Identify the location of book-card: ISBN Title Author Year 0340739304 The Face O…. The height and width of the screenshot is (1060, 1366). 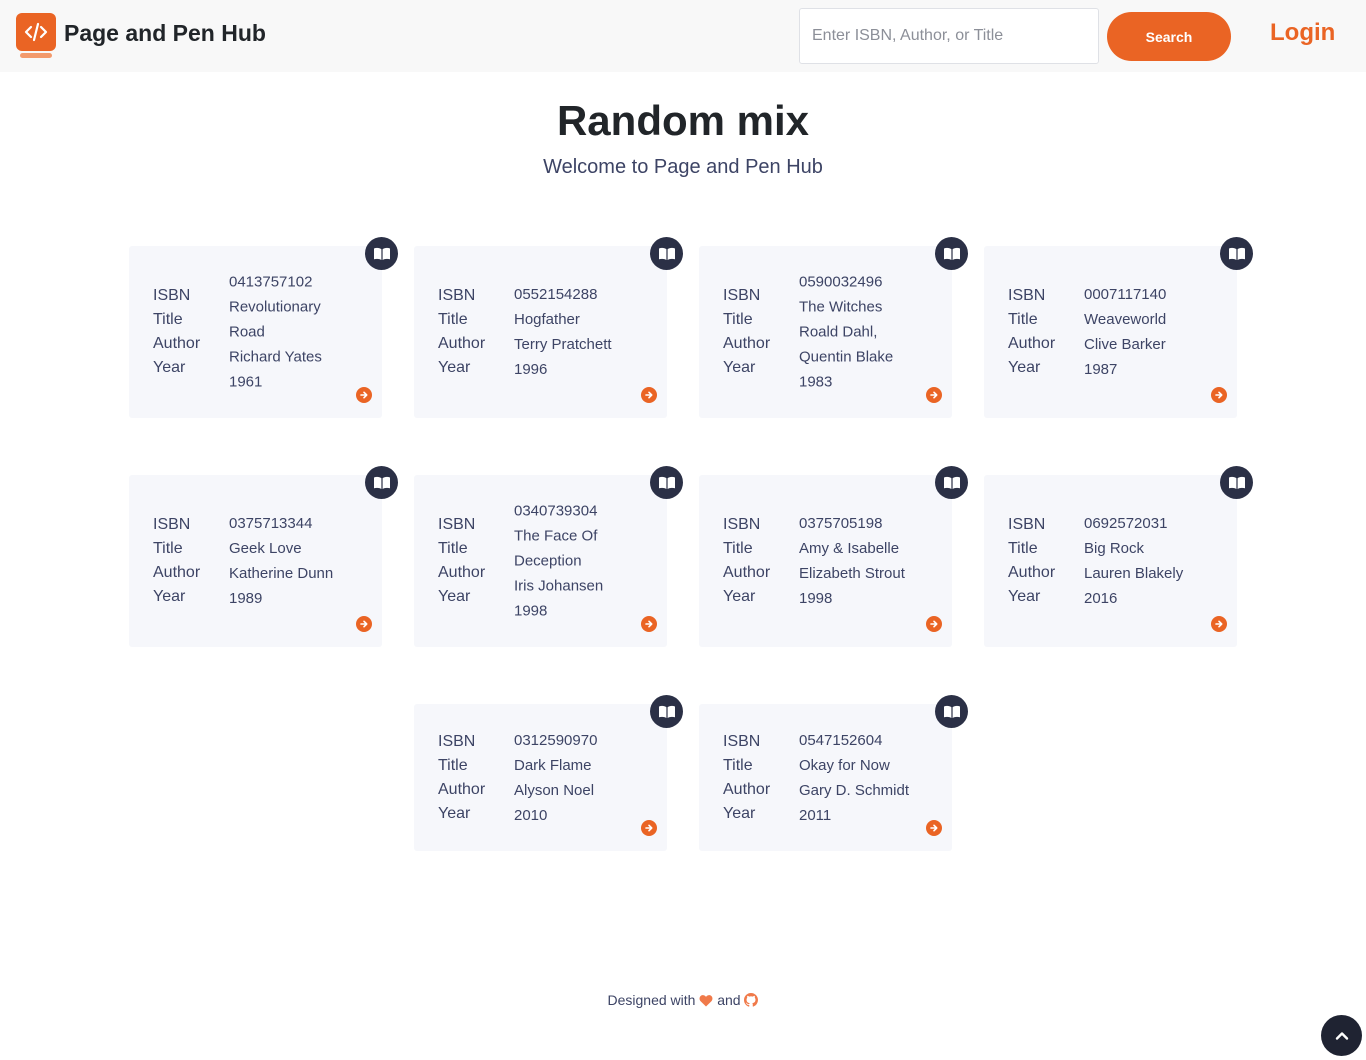
(548, 556).